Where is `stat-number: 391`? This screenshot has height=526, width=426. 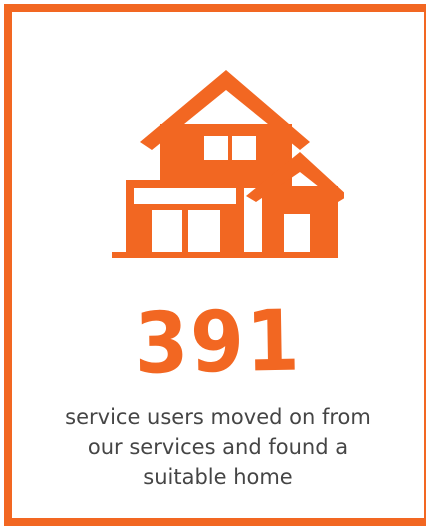
stat-number: 391 is located at coordinates (218, 342).